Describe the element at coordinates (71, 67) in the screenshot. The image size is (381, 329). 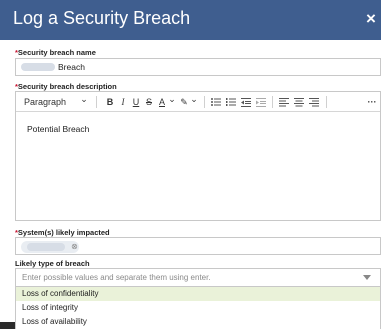
I see `breach-name-value: Breach` at that location.